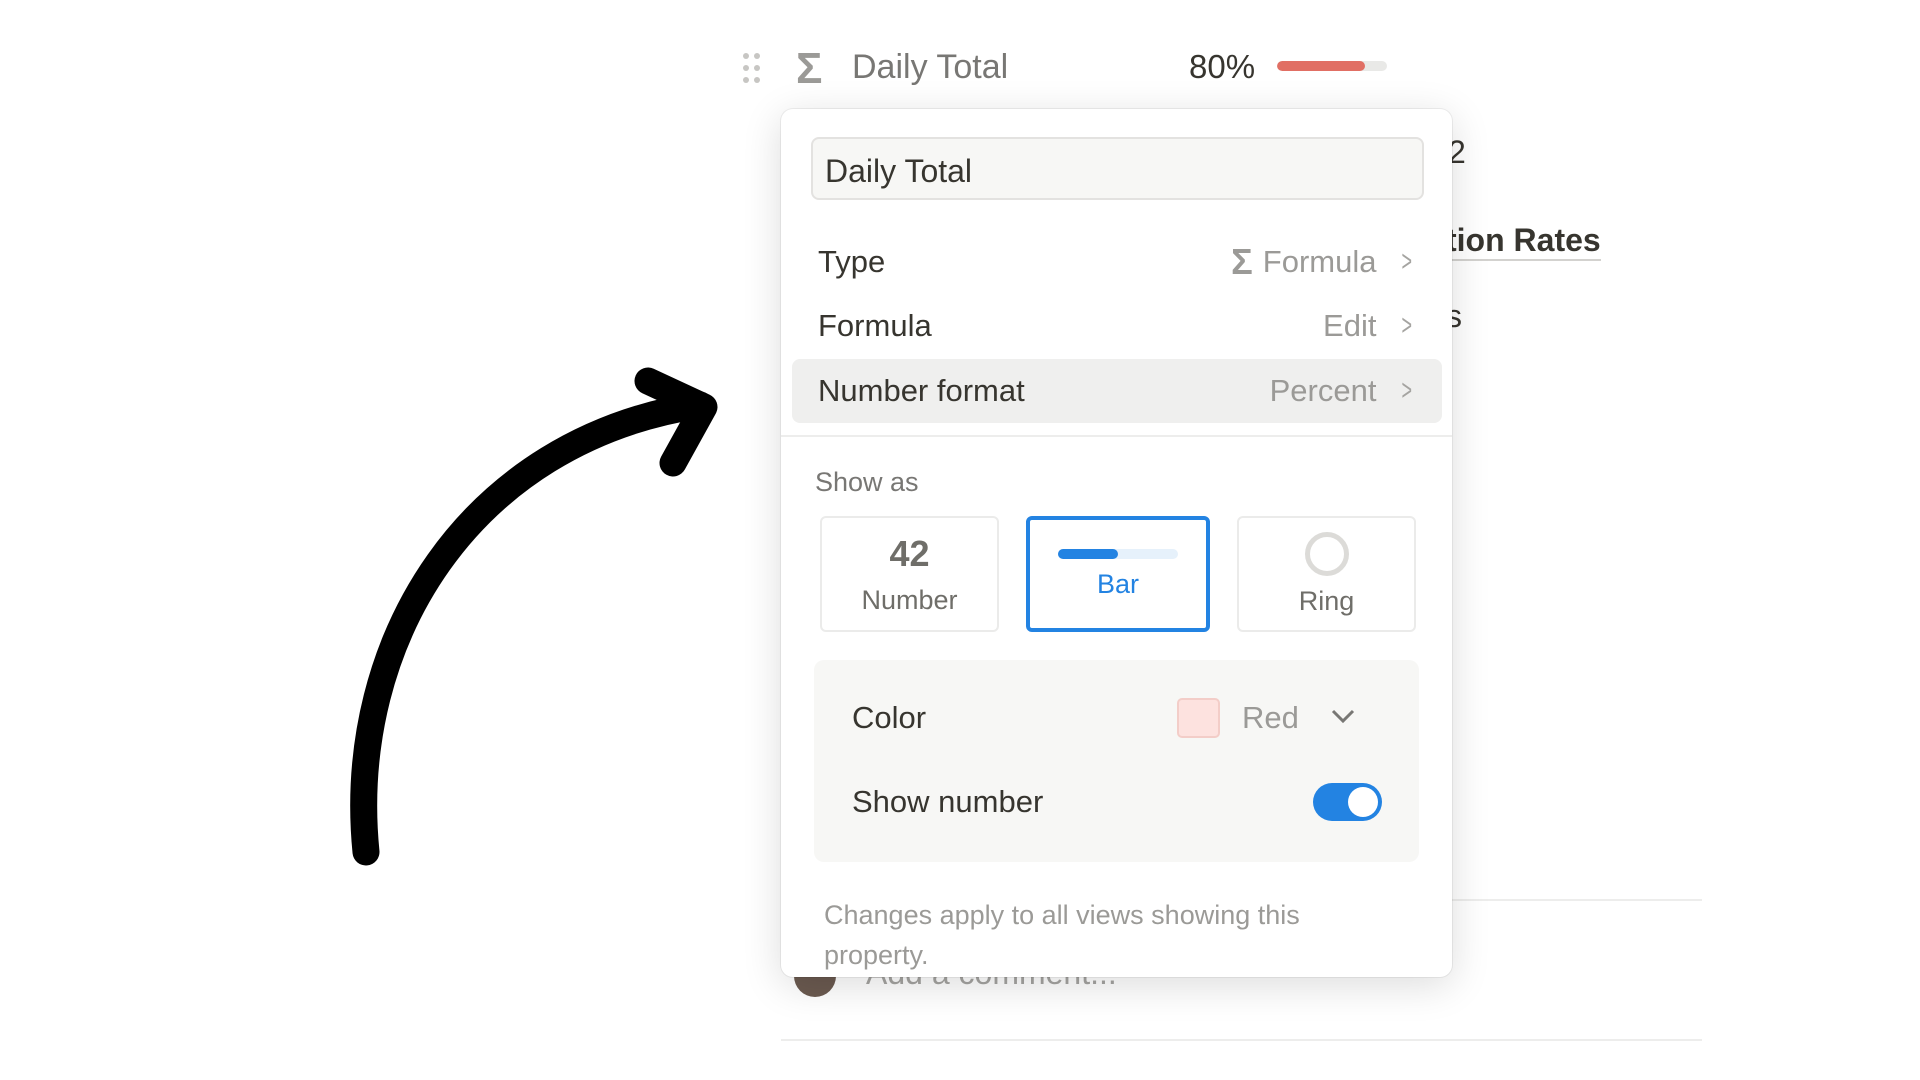  Describe the element at coordinates (1198, 718) in the screenshot. I see `color-swatch` at that location.